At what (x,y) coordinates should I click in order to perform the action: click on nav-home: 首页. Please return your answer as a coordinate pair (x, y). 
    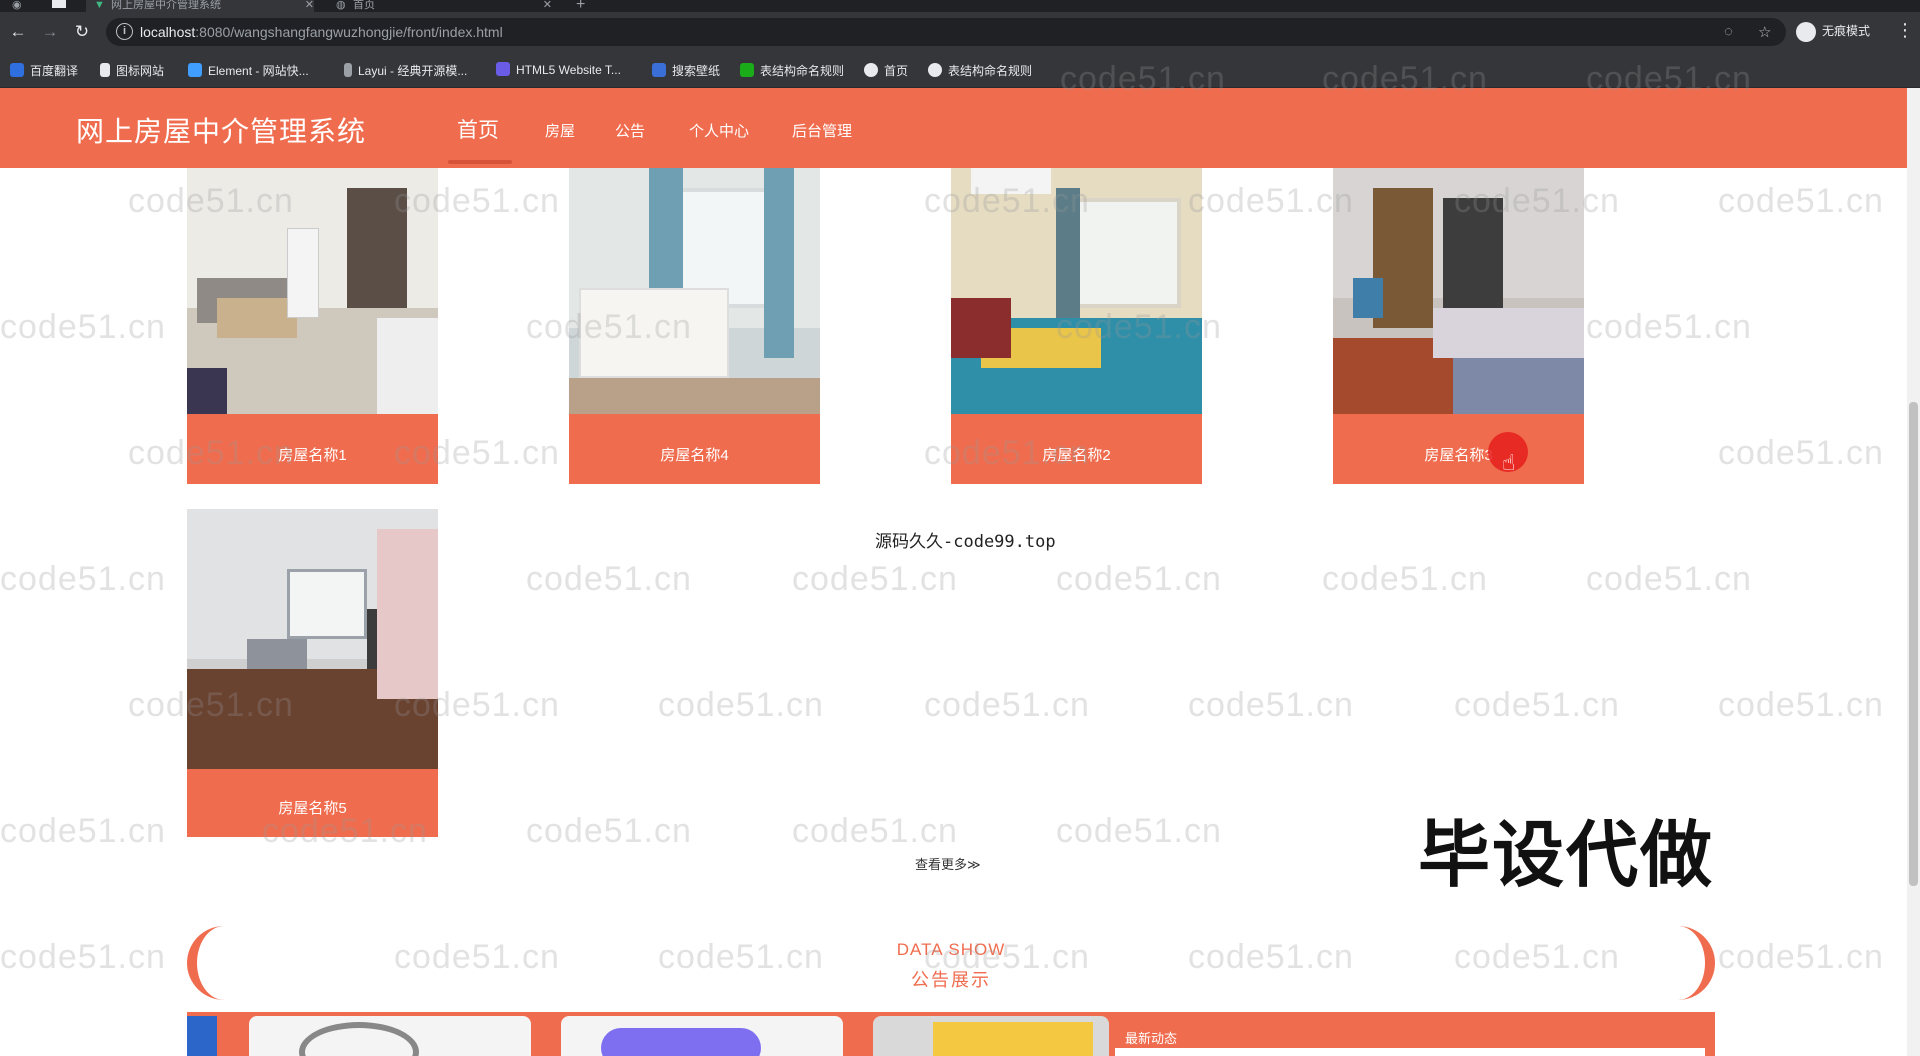
    Looking at the image, I should click on (478, 129).